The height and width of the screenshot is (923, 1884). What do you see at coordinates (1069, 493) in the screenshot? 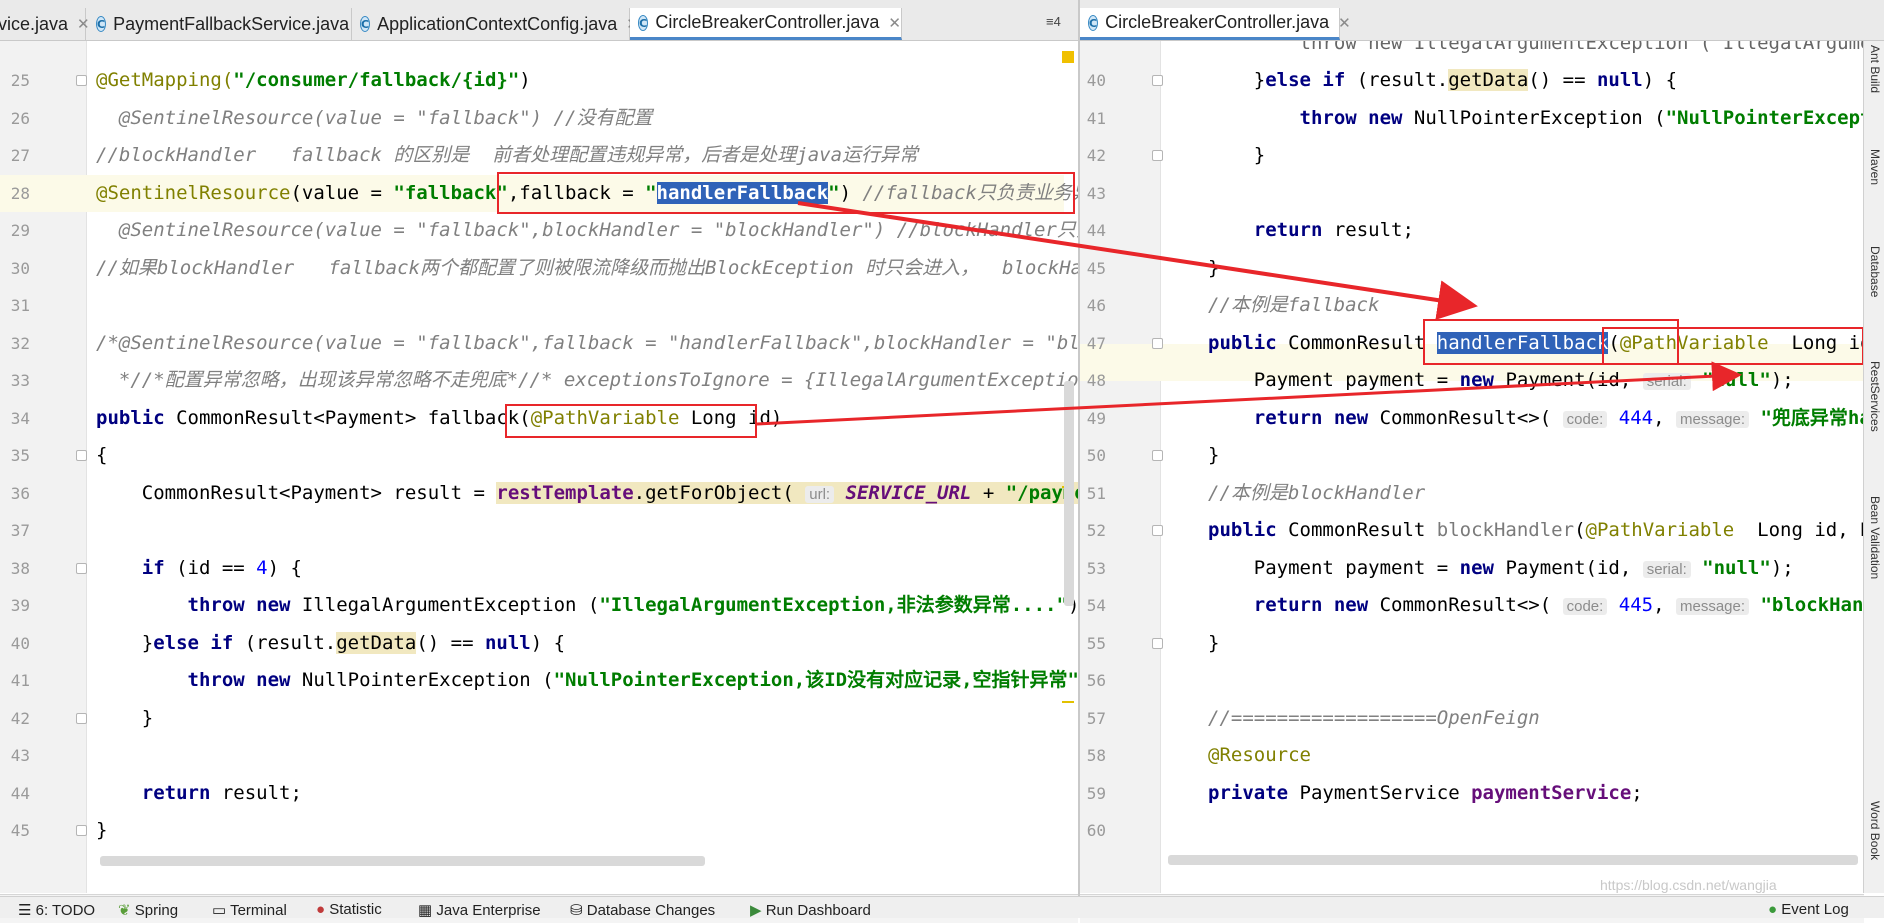
I see `vertical-scrollbar` at bounding box center [1069, 493].